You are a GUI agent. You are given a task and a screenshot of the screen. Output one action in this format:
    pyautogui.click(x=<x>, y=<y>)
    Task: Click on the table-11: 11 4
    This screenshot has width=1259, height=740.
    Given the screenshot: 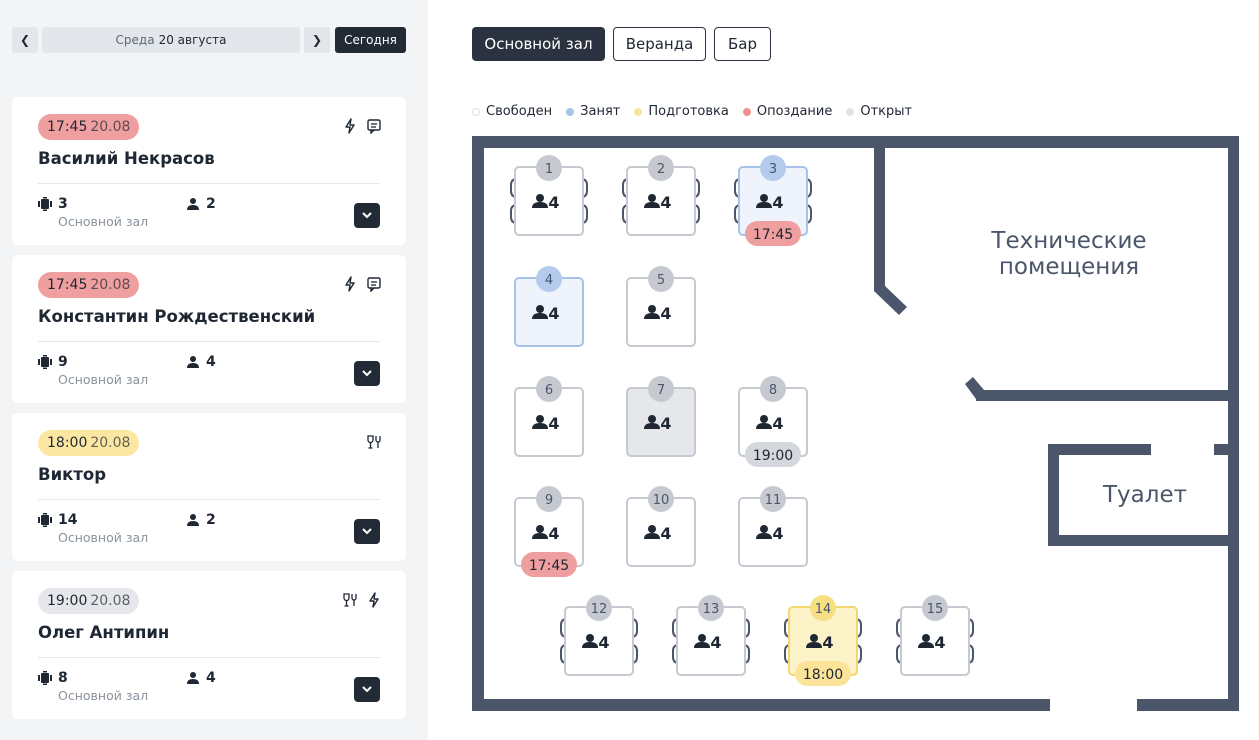 What is the action you would take?
    pyautogui.click(x=773, y=526)
    